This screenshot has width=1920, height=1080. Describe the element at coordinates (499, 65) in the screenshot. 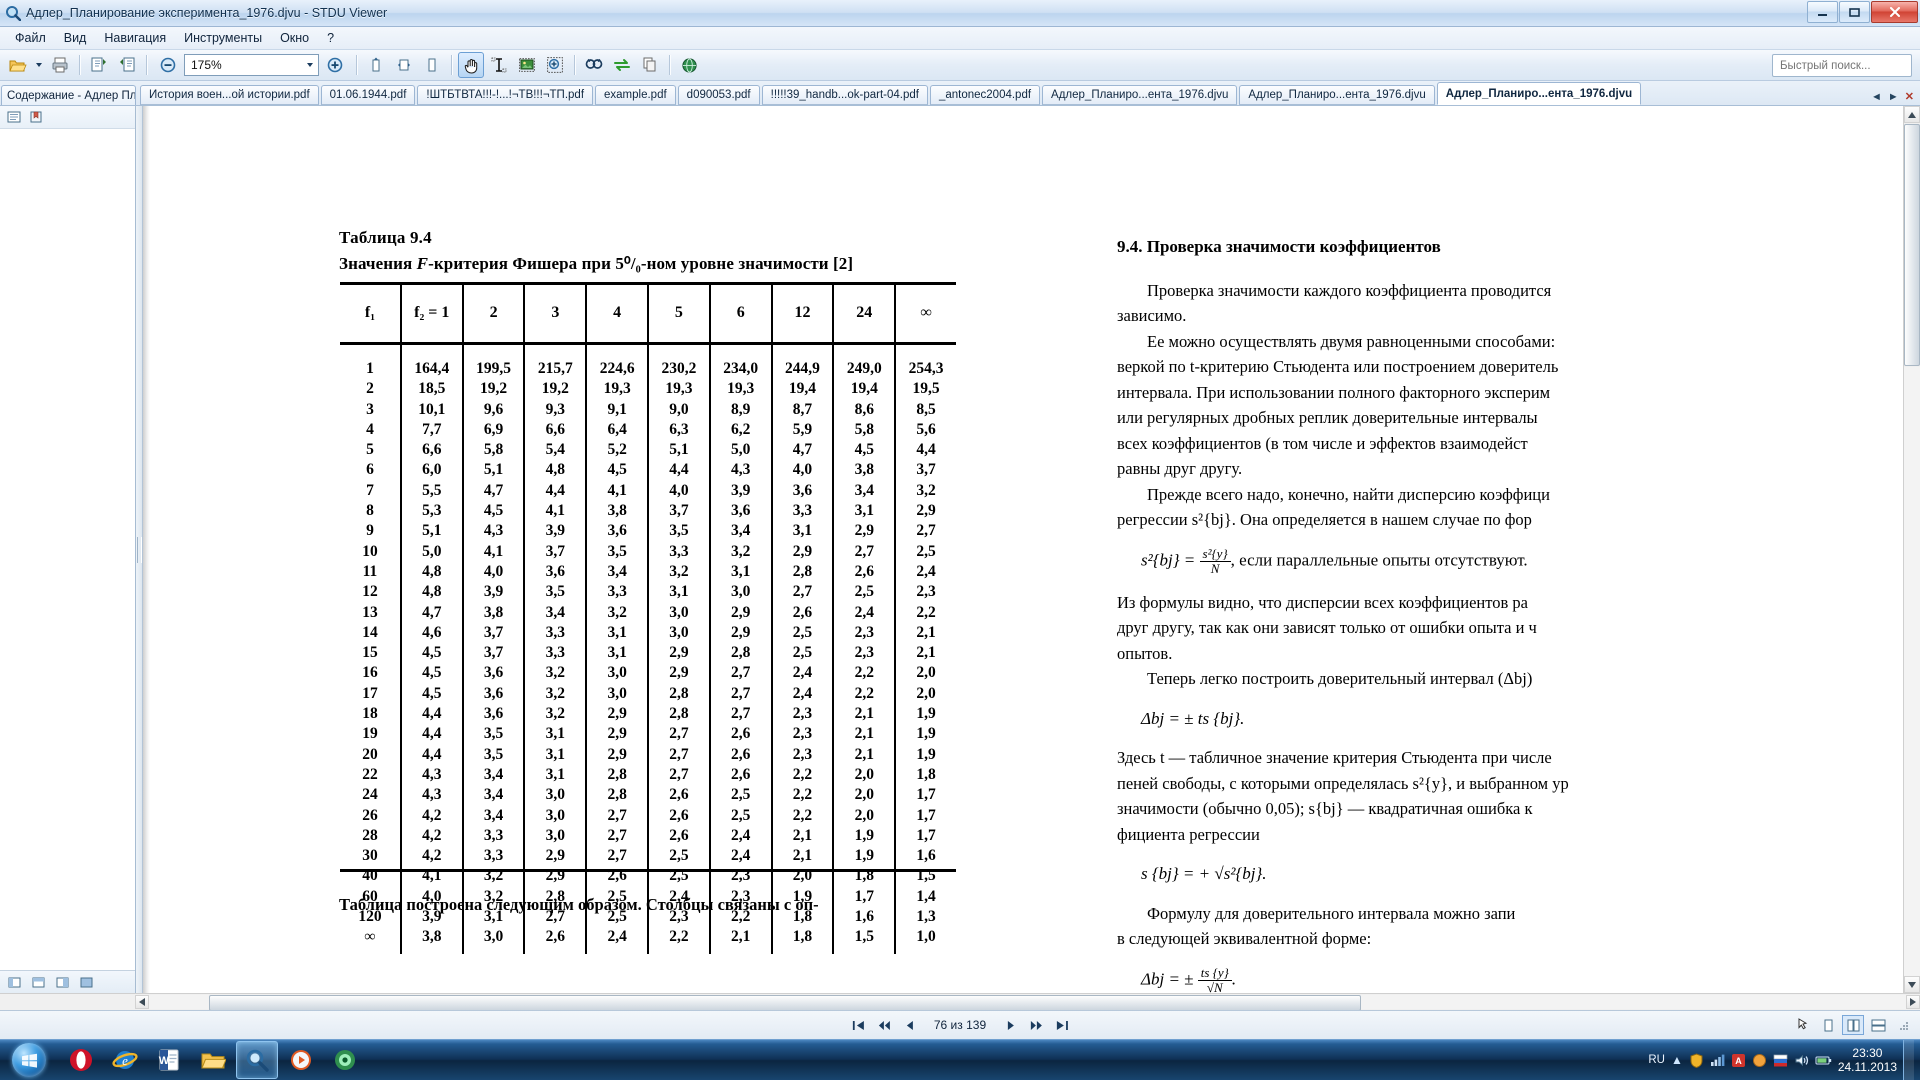

I see `text-select-icon` at that location.